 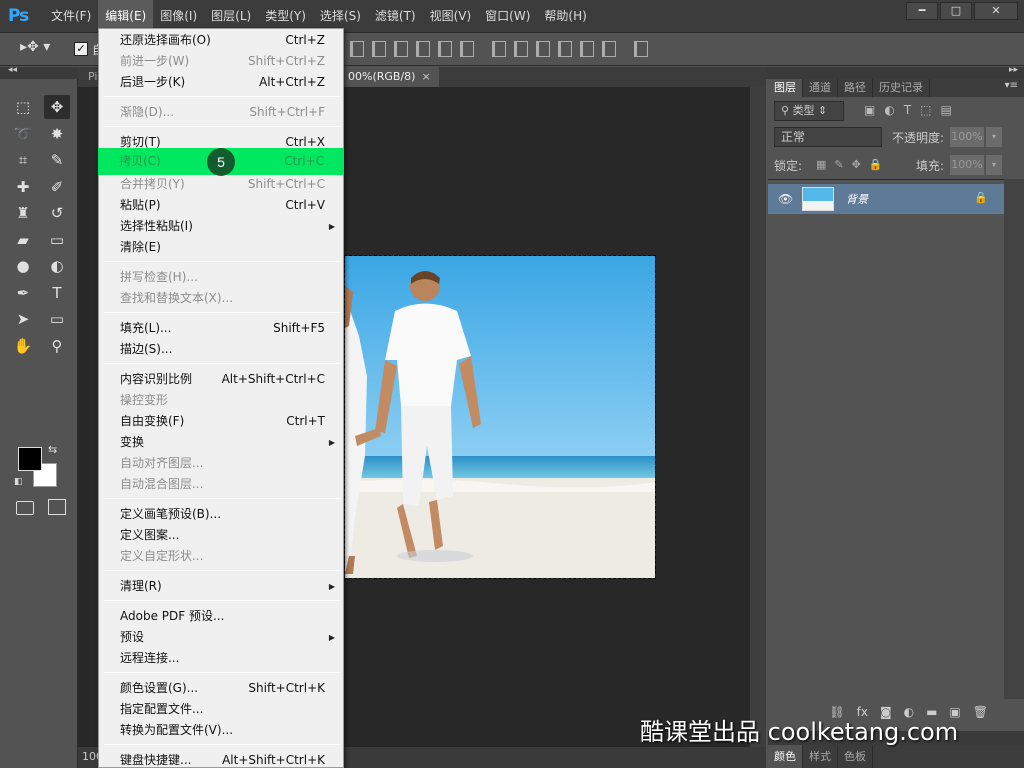 What do you see at coordinates (980, 715) in the screenshot?
I see `delete-layer-icon: 🗑` at bounding box center [980, 715].